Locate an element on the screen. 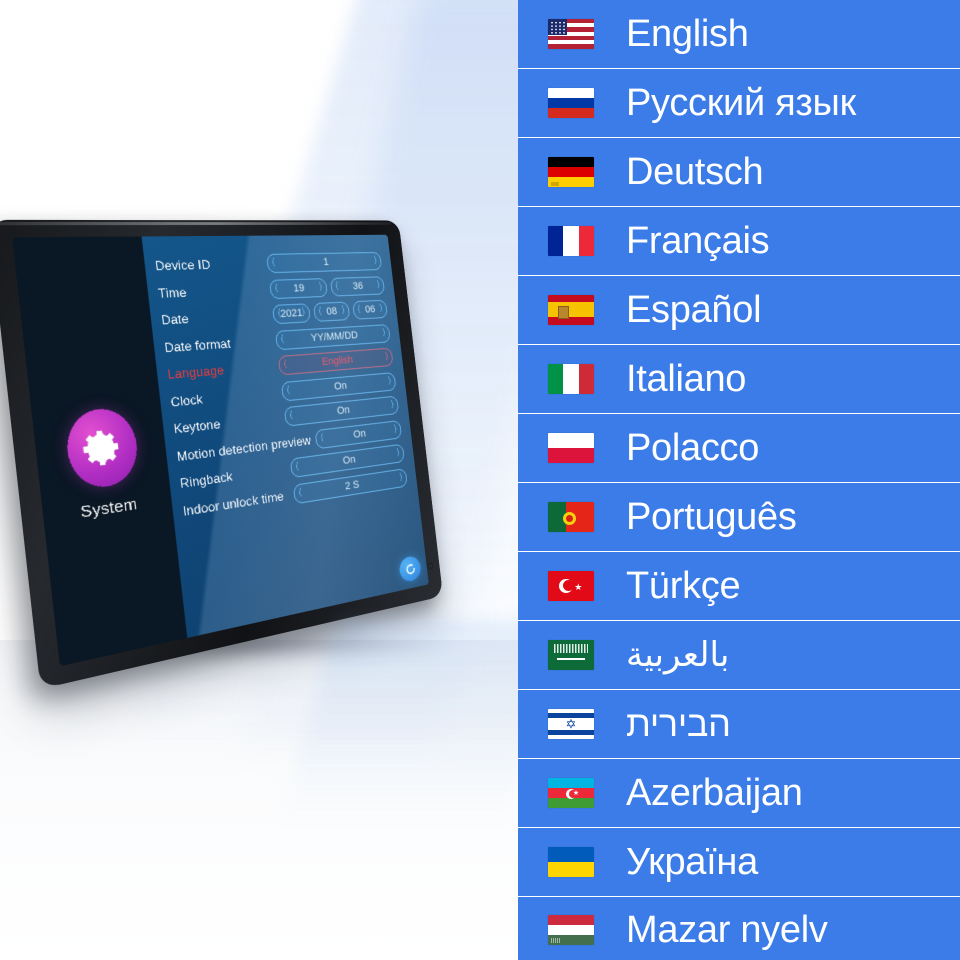  language-item-ukrainian: Україна is located at coordinates (739, 862).